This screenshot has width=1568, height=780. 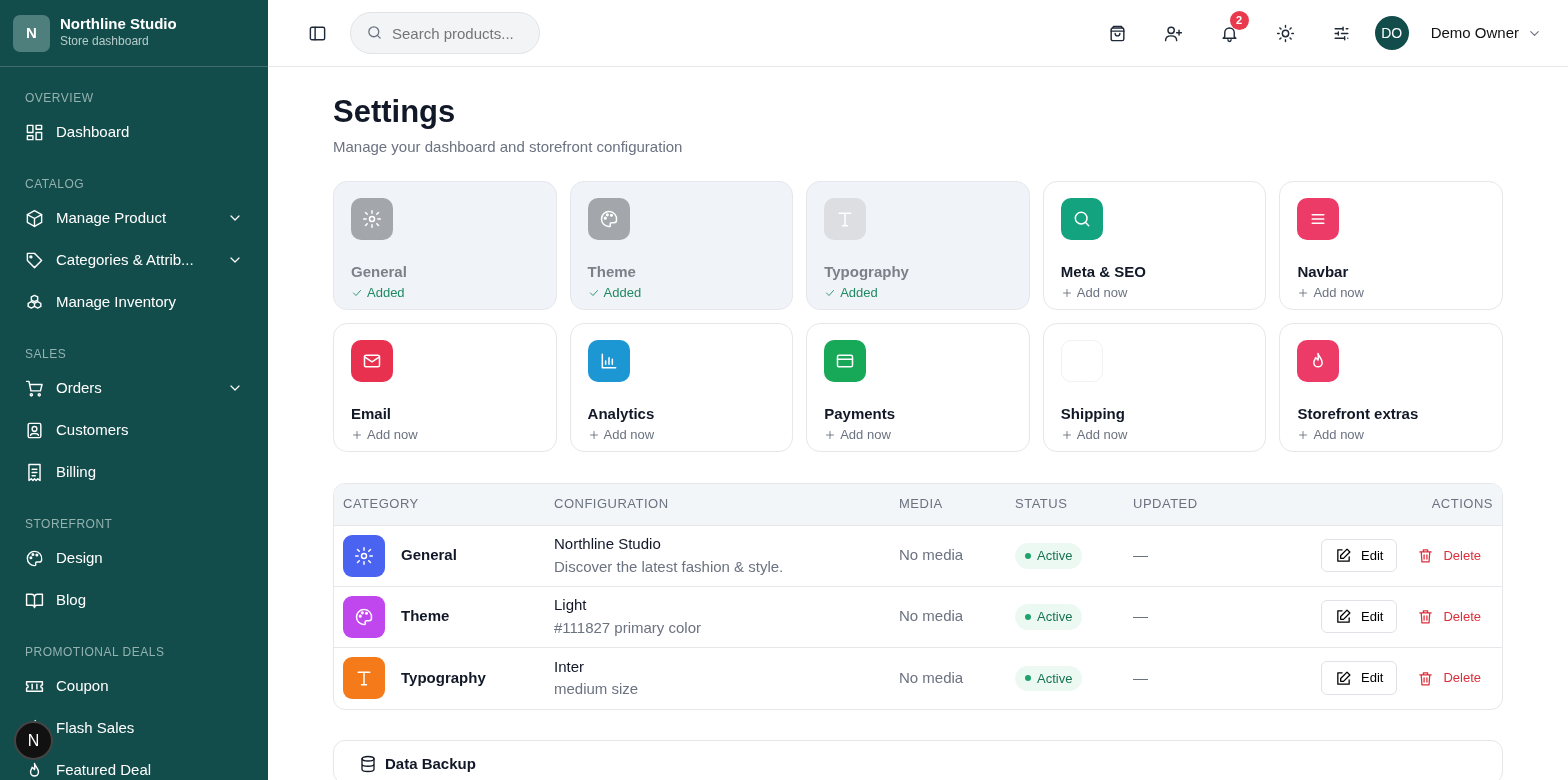 What do you see at coordinates (149, 769) in the screenshot?
I see `sidebar-item: Featured Deal` at bounding box center [149, 769].